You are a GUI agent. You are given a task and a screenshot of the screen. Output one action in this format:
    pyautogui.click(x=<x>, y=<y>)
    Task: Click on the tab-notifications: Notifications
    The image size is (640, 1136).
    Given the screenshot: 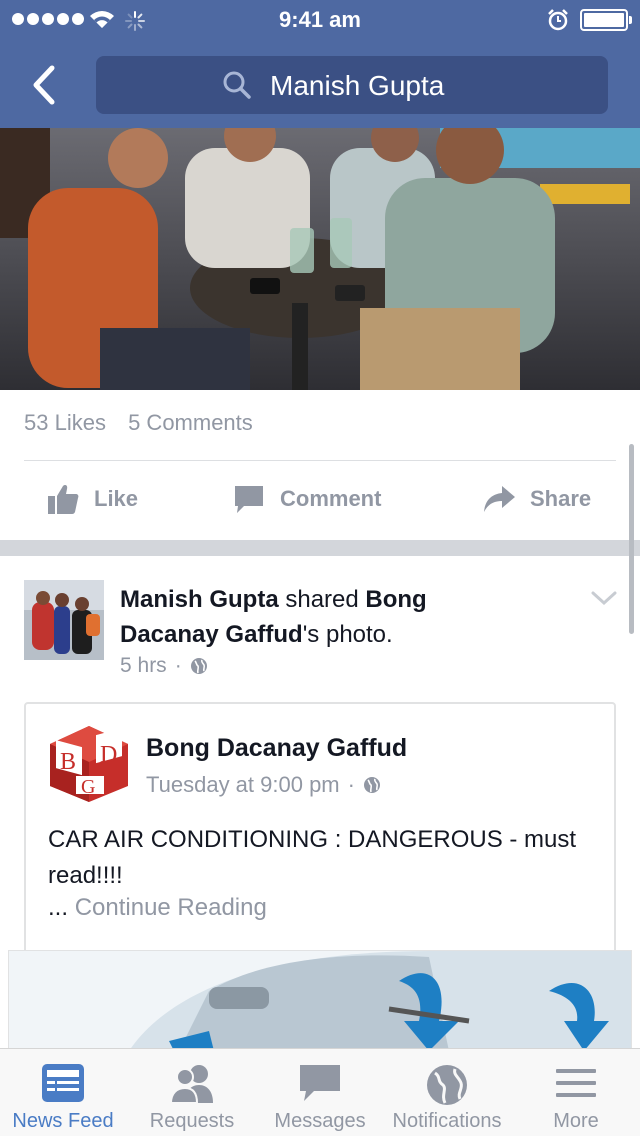 What is the action you would take?
    pyautogui.click(x=447, y=1092)
    